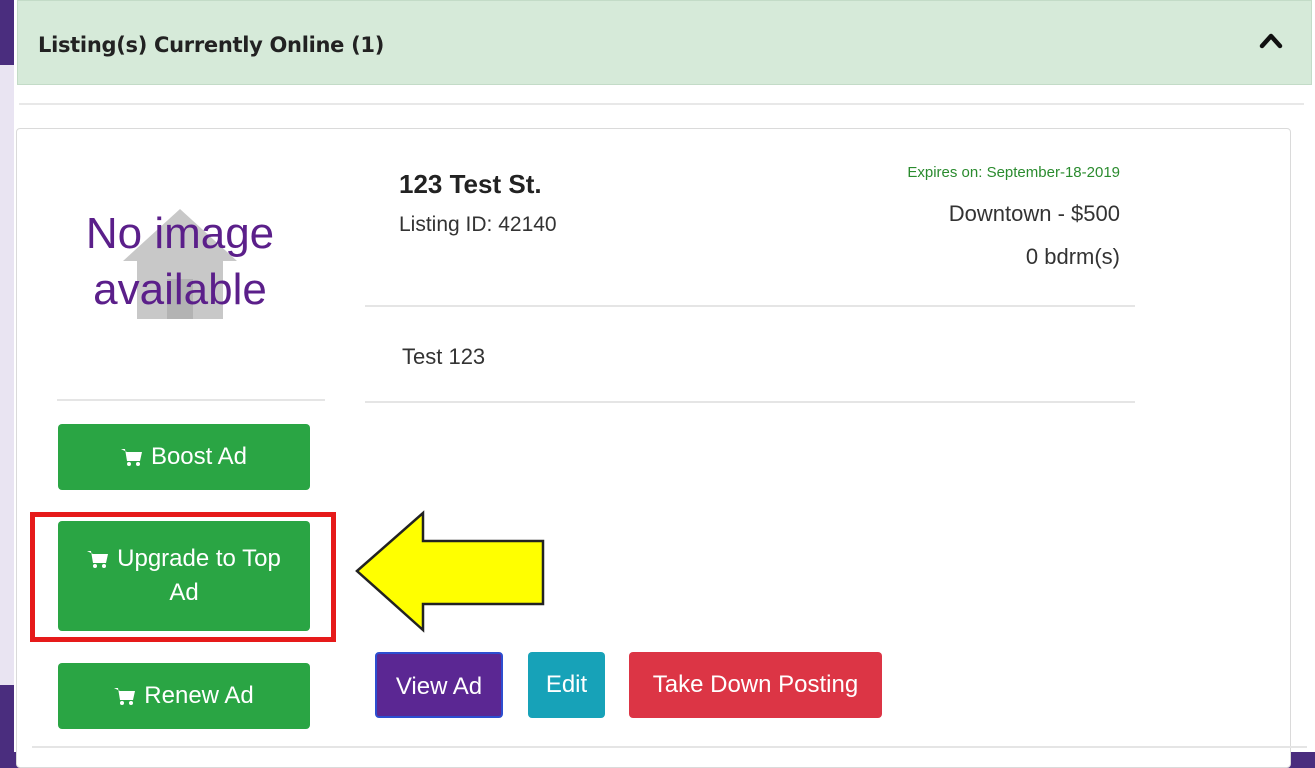  I want to click on bottom-divider, so click(669, 747).